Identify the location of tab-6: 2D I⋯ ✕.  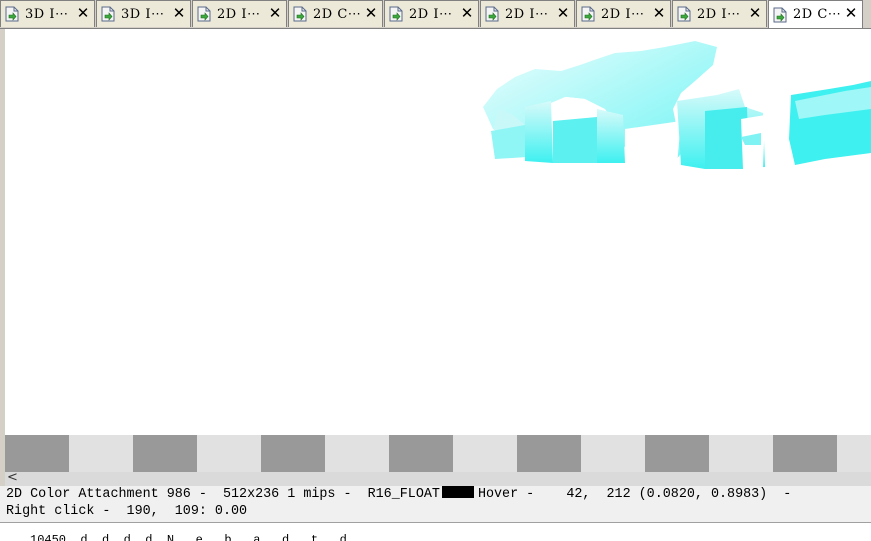
(527, 13).